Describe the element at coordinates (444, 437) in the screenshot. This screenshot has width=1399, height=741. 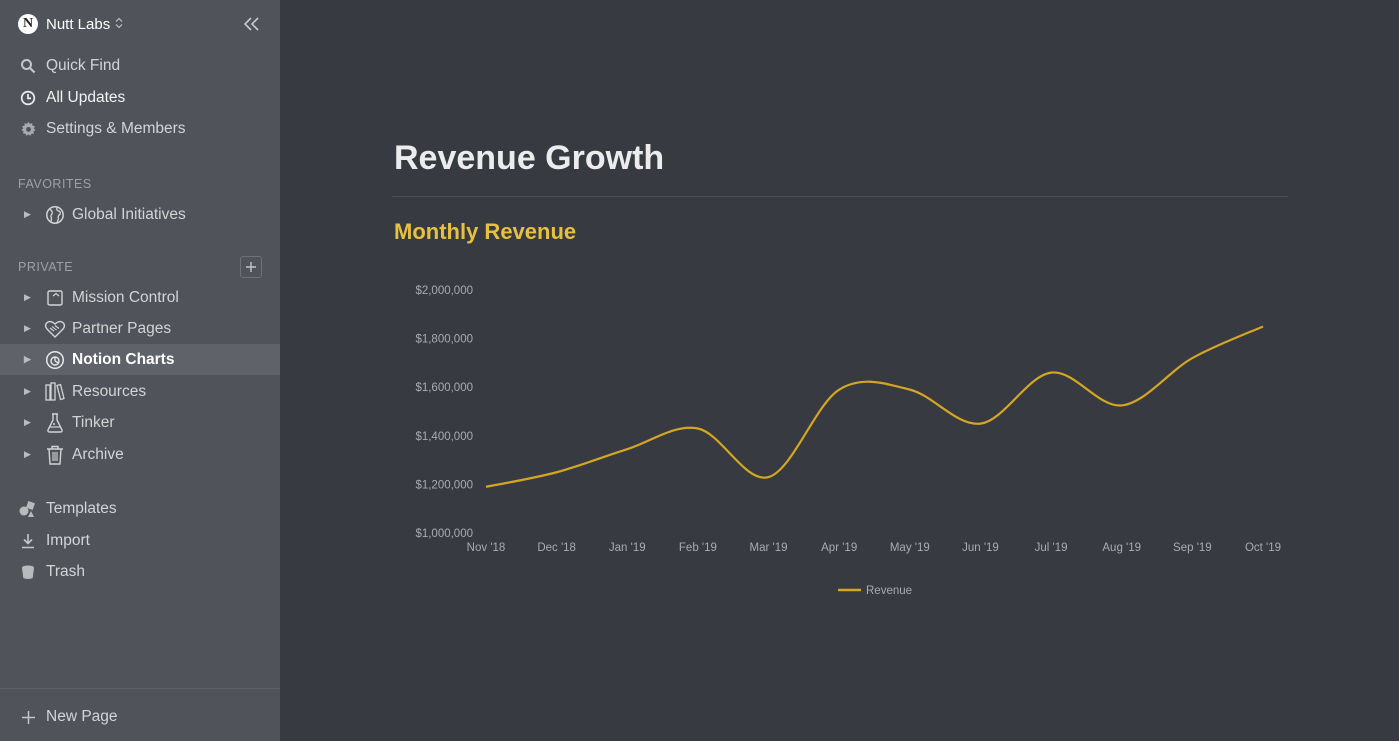
I see `y-tick-label: $1,400,000` at that location.